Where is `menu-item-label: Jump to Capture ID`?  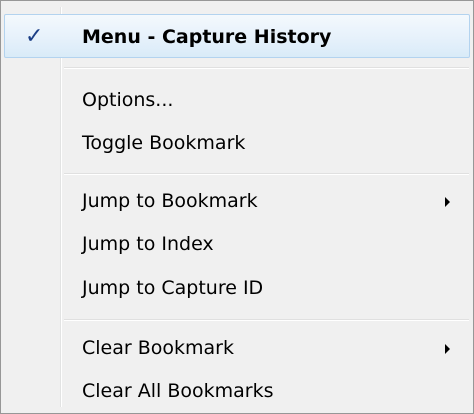
menu-item-label: Jump to Capture ID is located at coordinates (173, 288).